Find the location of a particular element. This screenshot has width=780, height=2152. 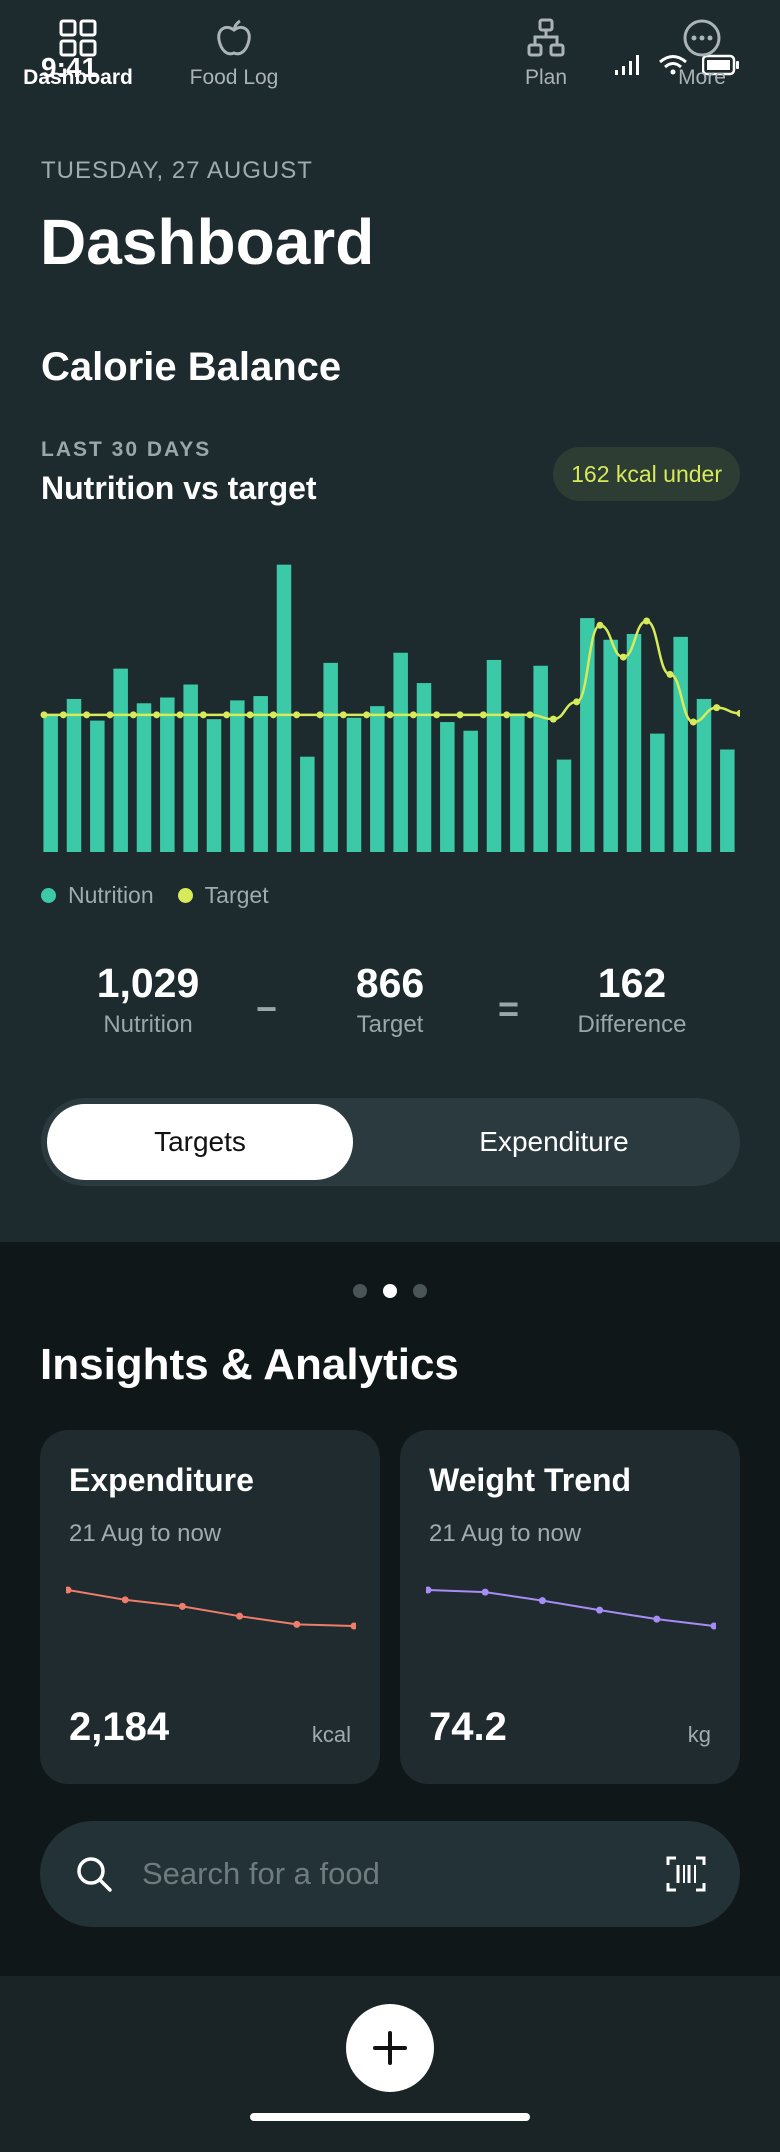

segment-expenditure: Expenditure is located at coordinates (554, 1142).